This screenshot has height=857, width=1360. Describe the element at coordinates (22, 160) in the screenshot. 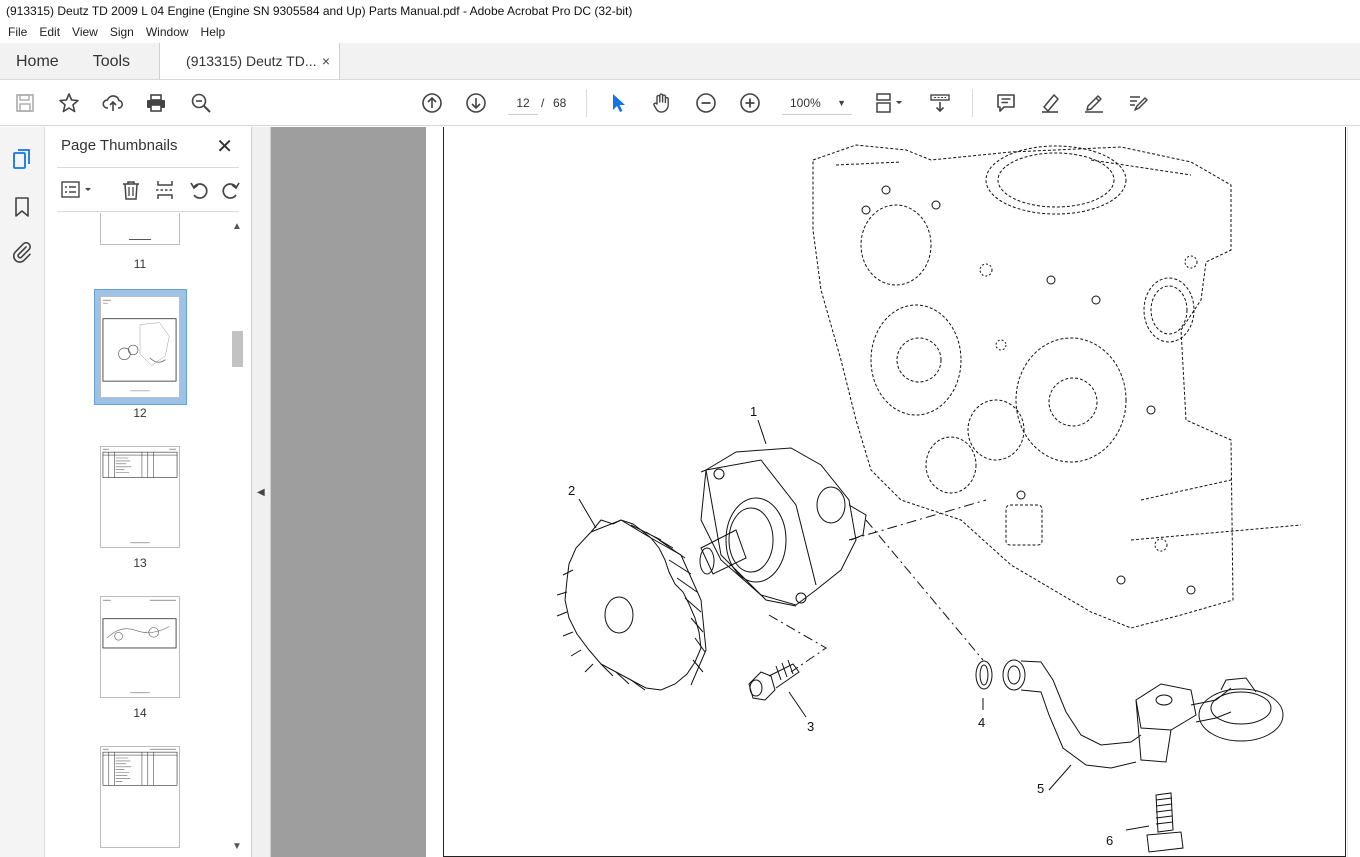

I see `page-thumbnails-icon` at that location.